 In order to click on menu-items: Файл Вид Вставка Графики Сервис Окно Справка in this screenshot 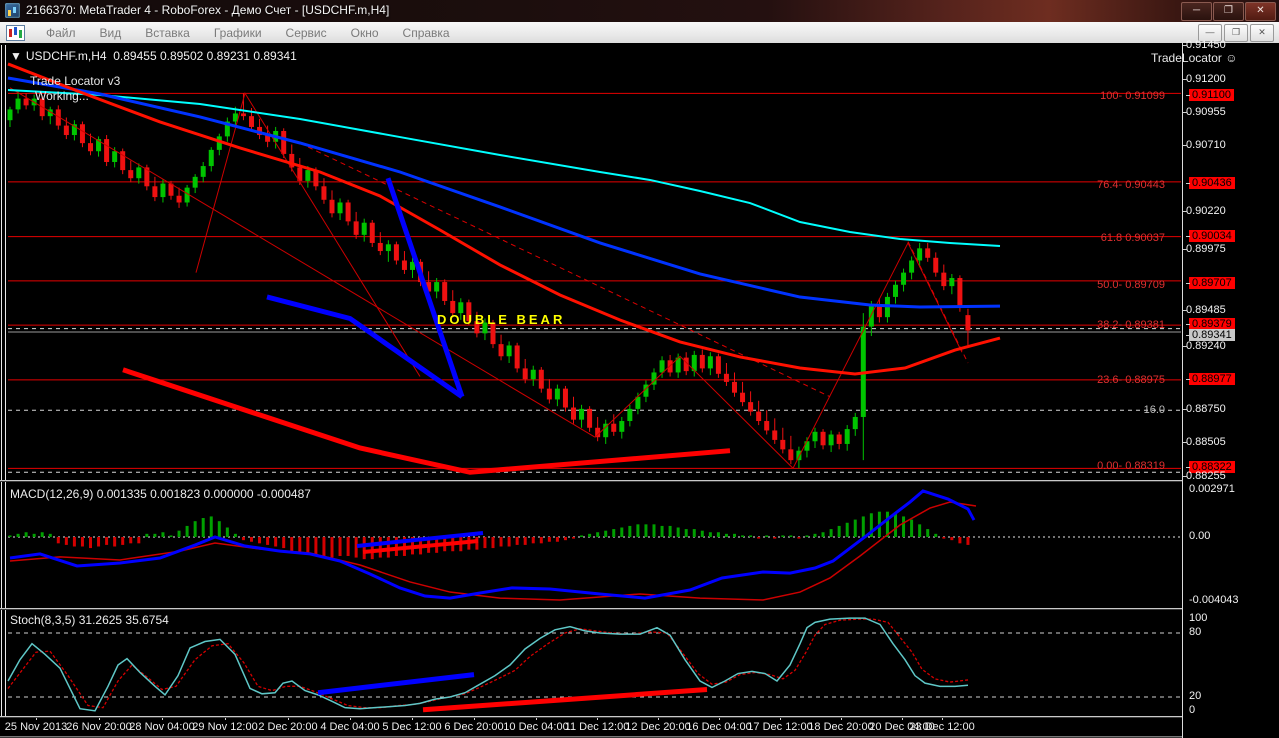, I will do `click(248, 32)`.